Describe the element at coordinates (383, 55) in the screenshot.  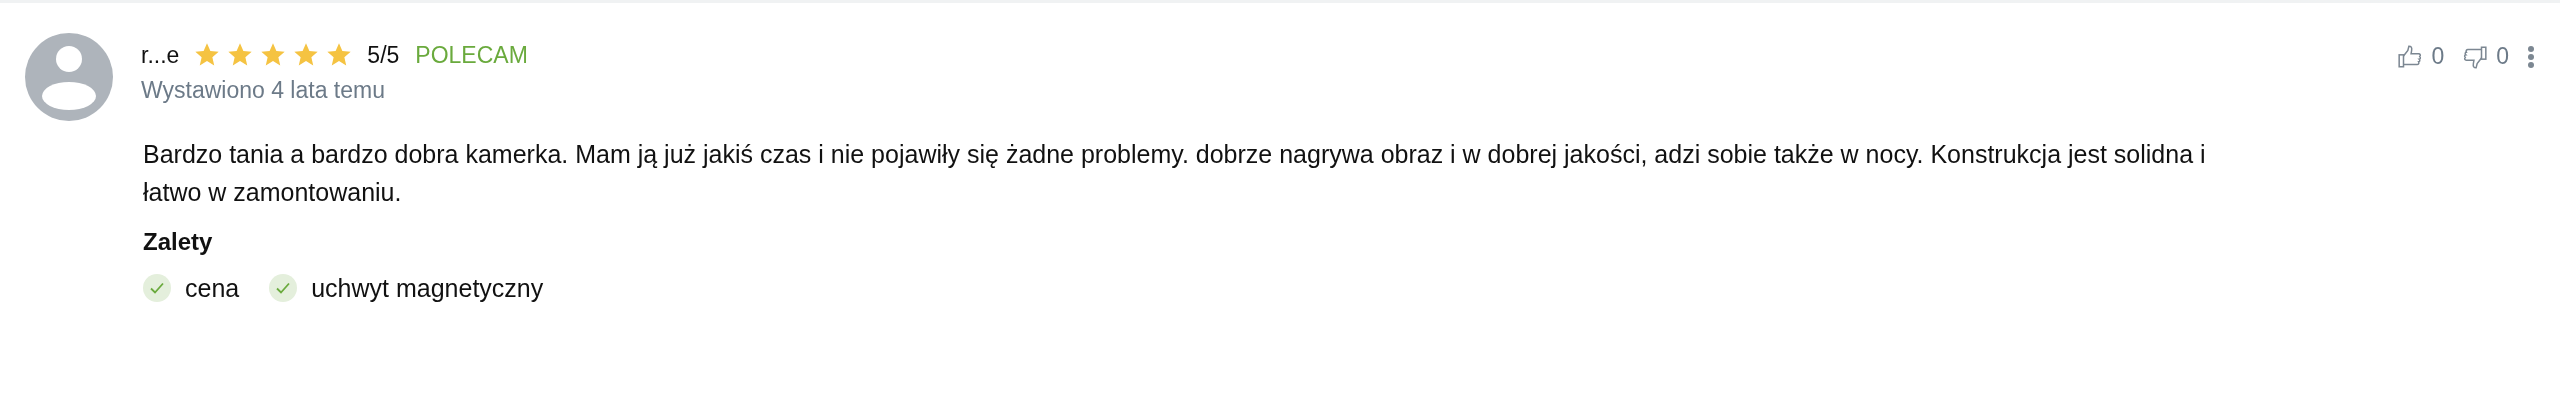
I see `rating-score: 5/5` at that location.